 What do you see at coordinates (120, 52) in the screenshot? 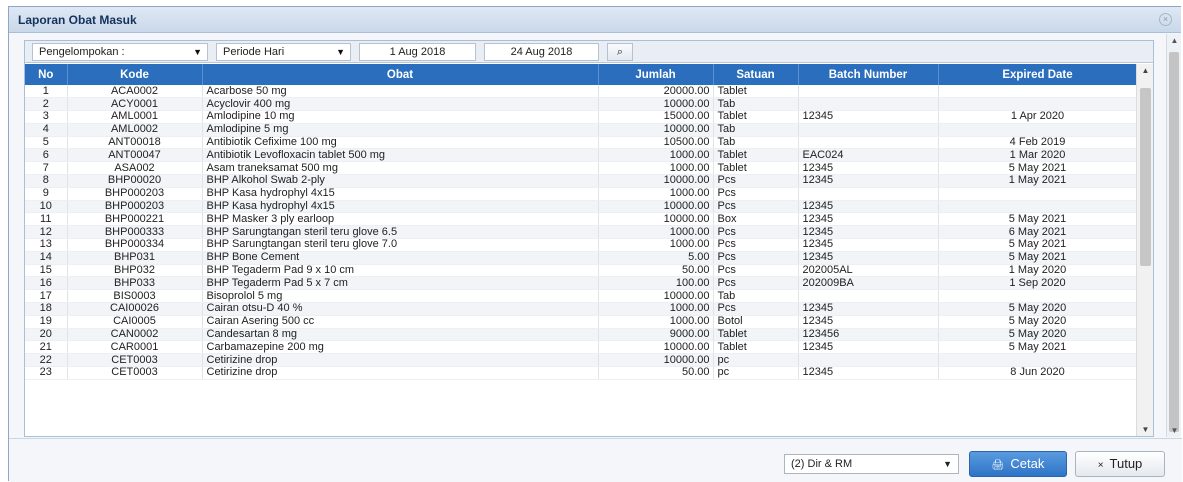
I see `grouping-select: Pengelompokan : ▼` at bounding box center [120, 52].